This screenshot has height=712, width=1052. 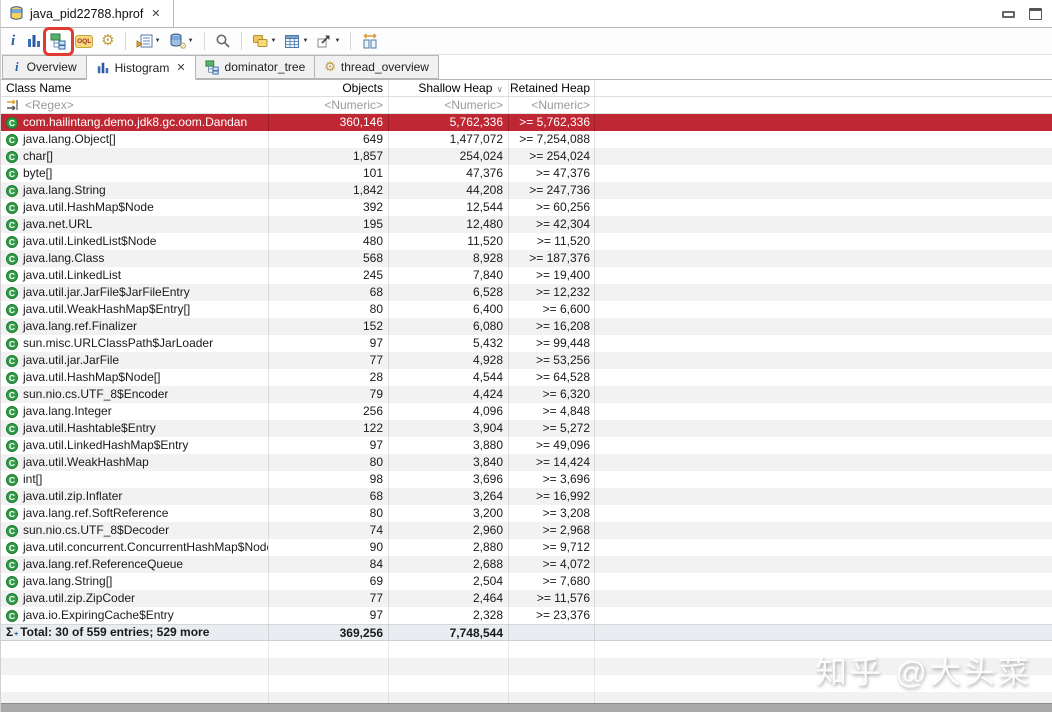 What do you see at coordinates (449, 88) in the screenshot?
I see `col-header-shallow-heap: Shallow Heap ∨` at bounding box center [449, 88].